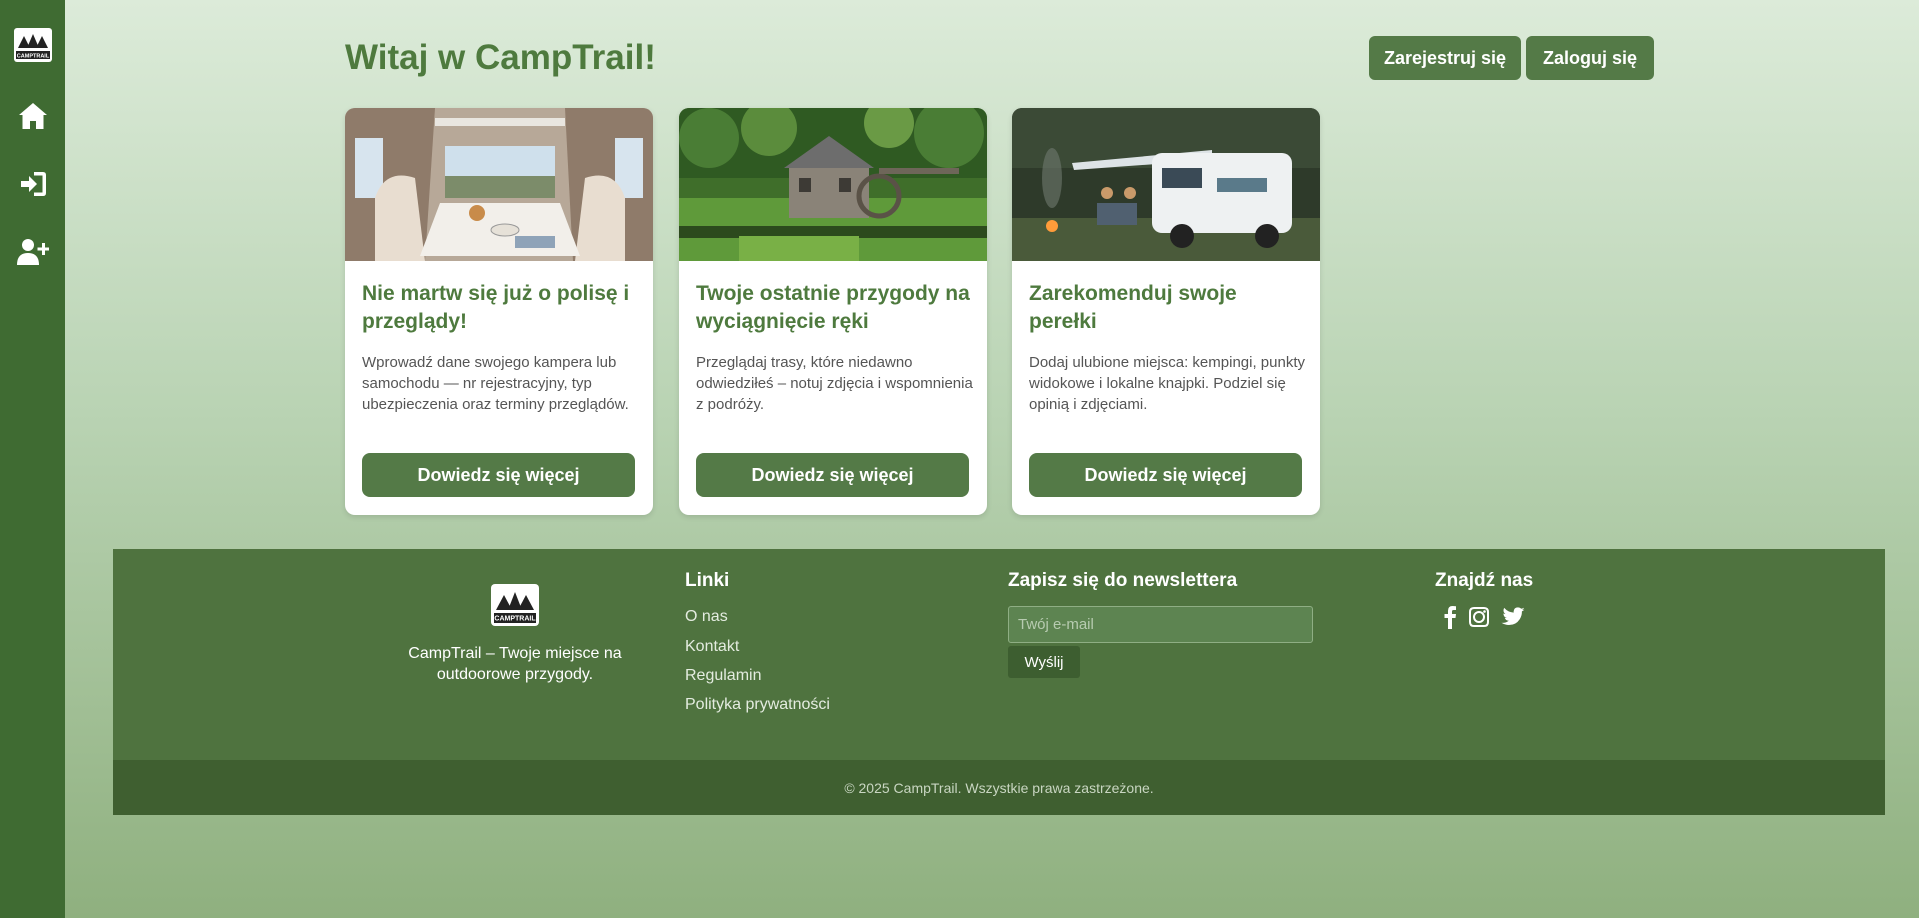 The height and width of the screenshot is (918, 1919). I want to click on camptrail-logo: CAMPTRAIL, so click(33, 45).